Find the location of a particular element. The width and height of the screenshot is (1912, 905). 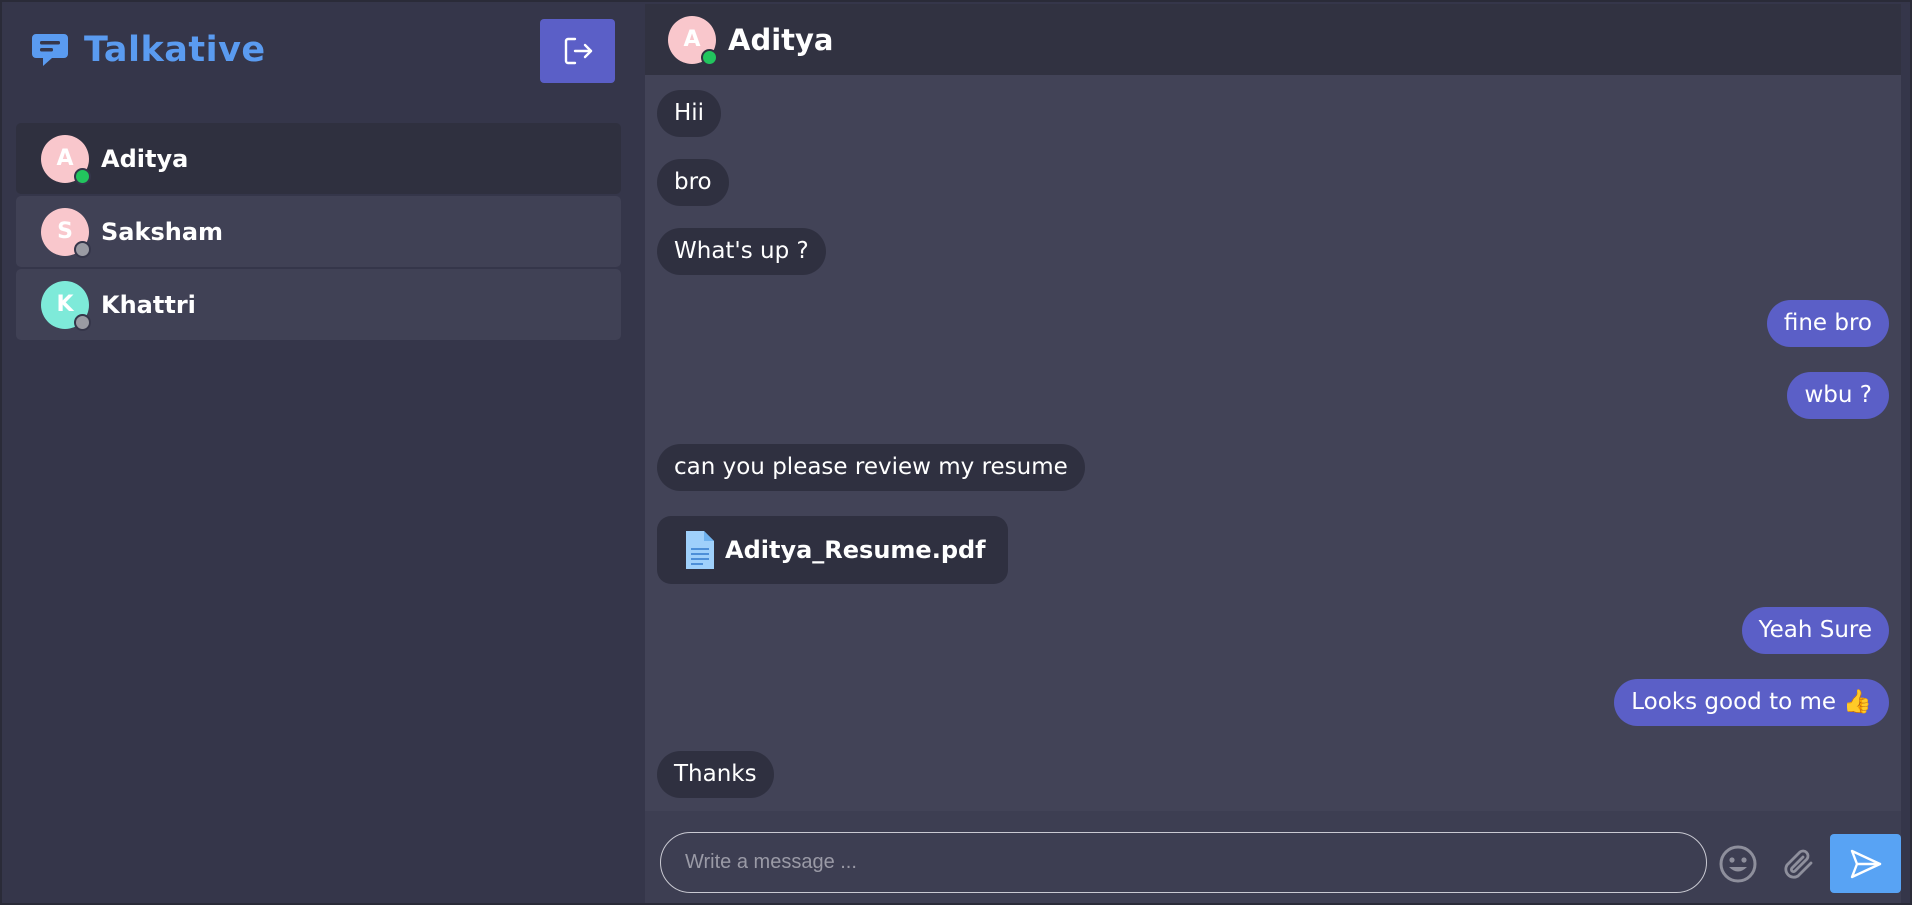

avatar-initial: S is located at coordinates (65, 231).